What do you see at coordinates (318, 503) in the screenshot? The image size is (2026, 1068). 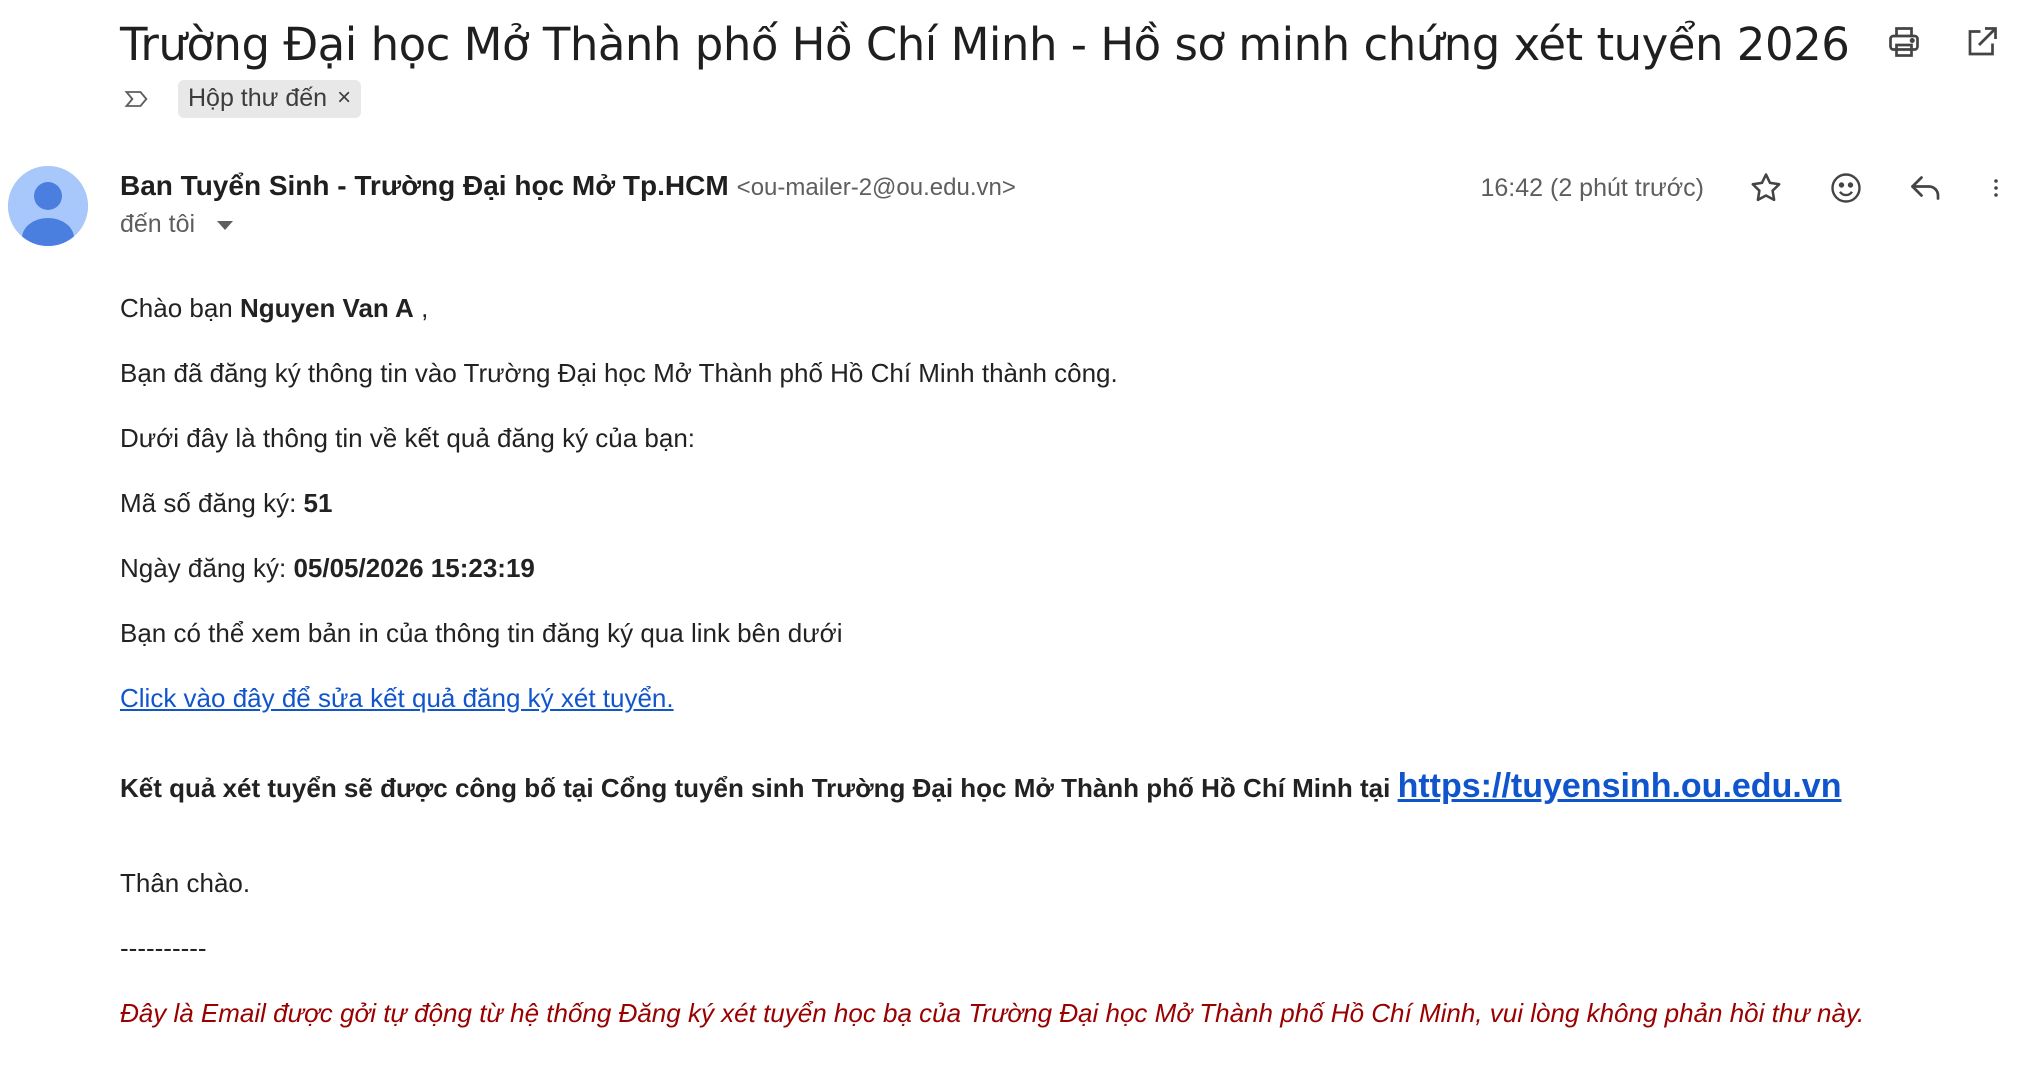 I see `registration-number-value: 51` at bounding box center [318, 503].